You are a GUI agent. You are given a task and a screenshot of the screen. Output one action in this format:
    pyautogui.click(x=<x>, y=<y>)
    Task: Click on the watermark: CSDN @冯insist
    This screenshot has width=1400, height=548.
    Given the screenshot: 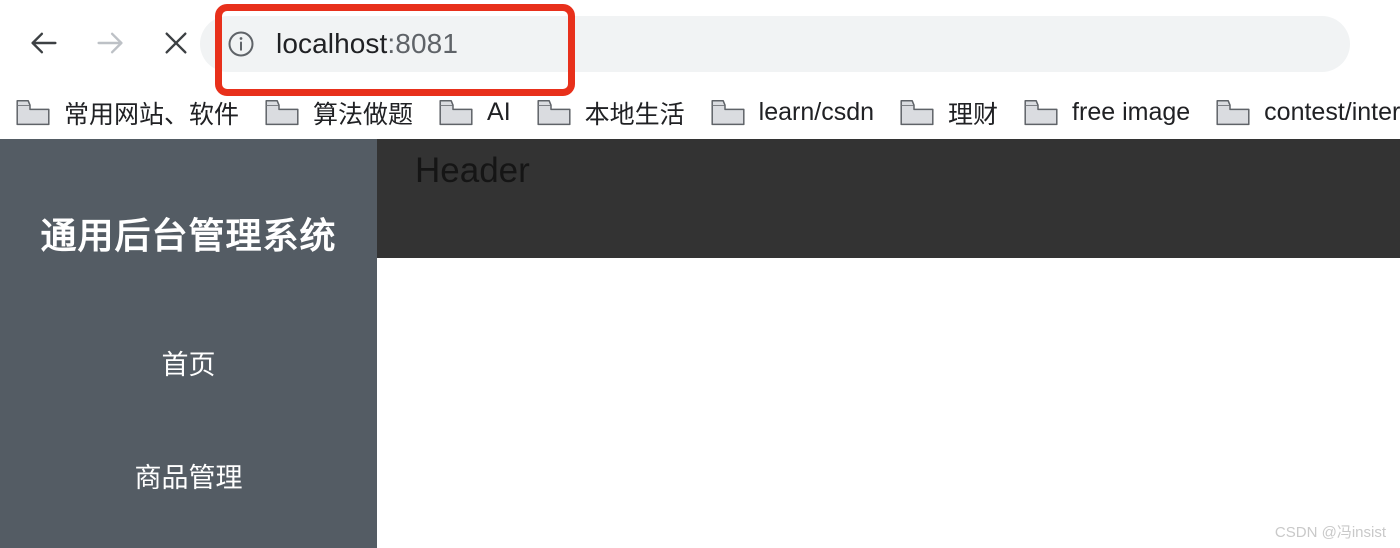 What is the action you would take?
    pyautogui.click(x=1330, y=532)
    